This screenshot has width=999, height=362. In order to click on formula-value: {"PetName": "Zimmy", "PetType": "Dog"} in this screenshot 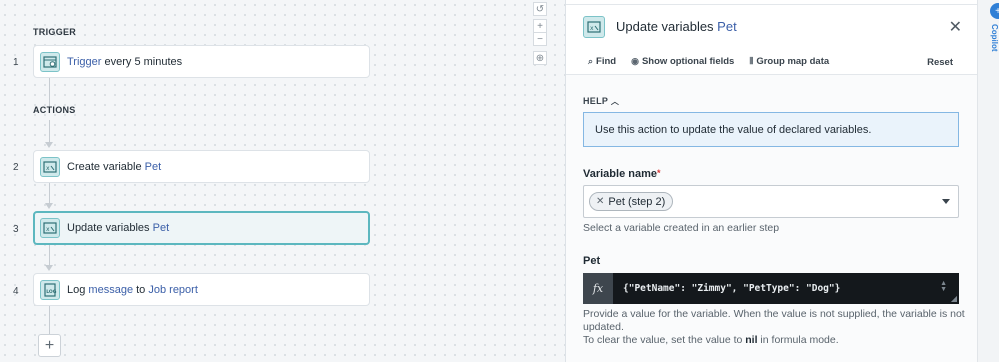, I will do `click(731, 288)`.